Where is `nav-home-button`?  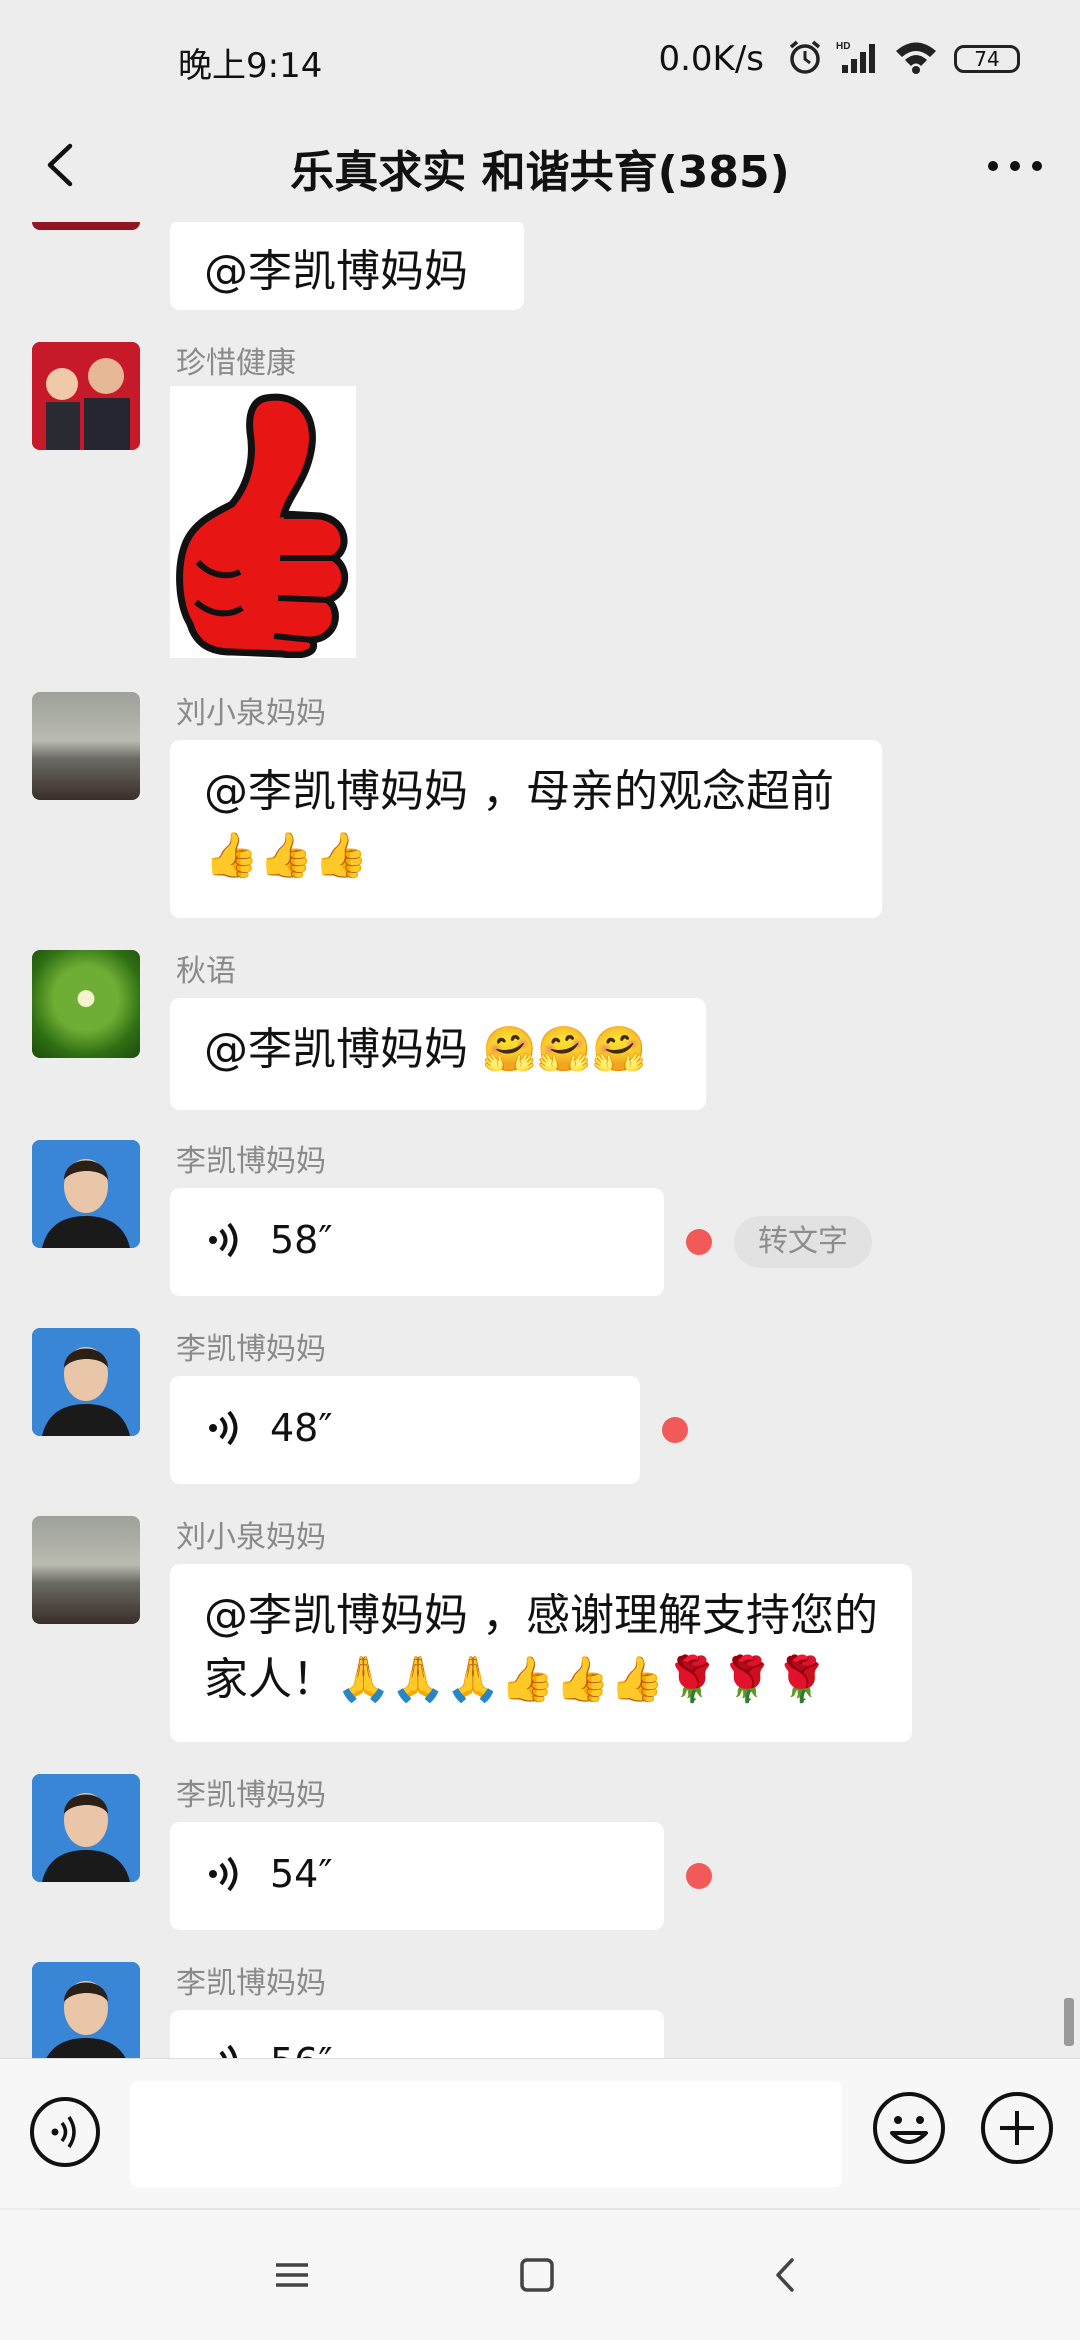 nav-home-button is located at coordinates (537, 2275).